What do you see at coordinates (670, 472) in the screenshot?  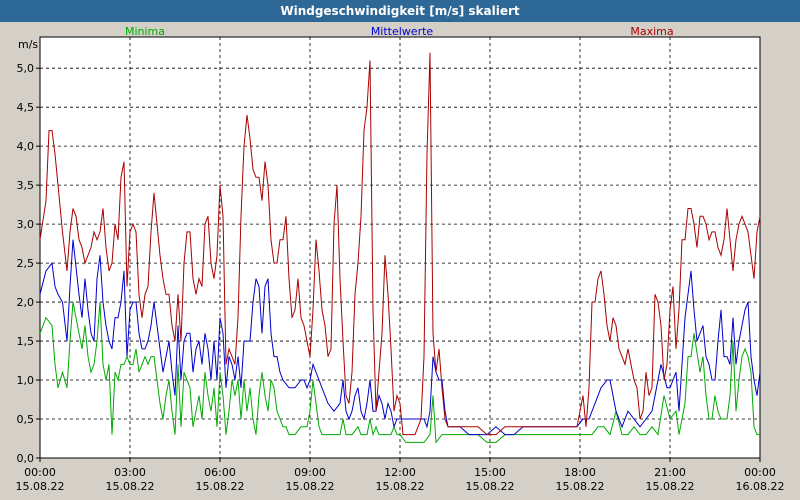 I see `x-tick-time: 21:00` at bounding box center [670, 472].